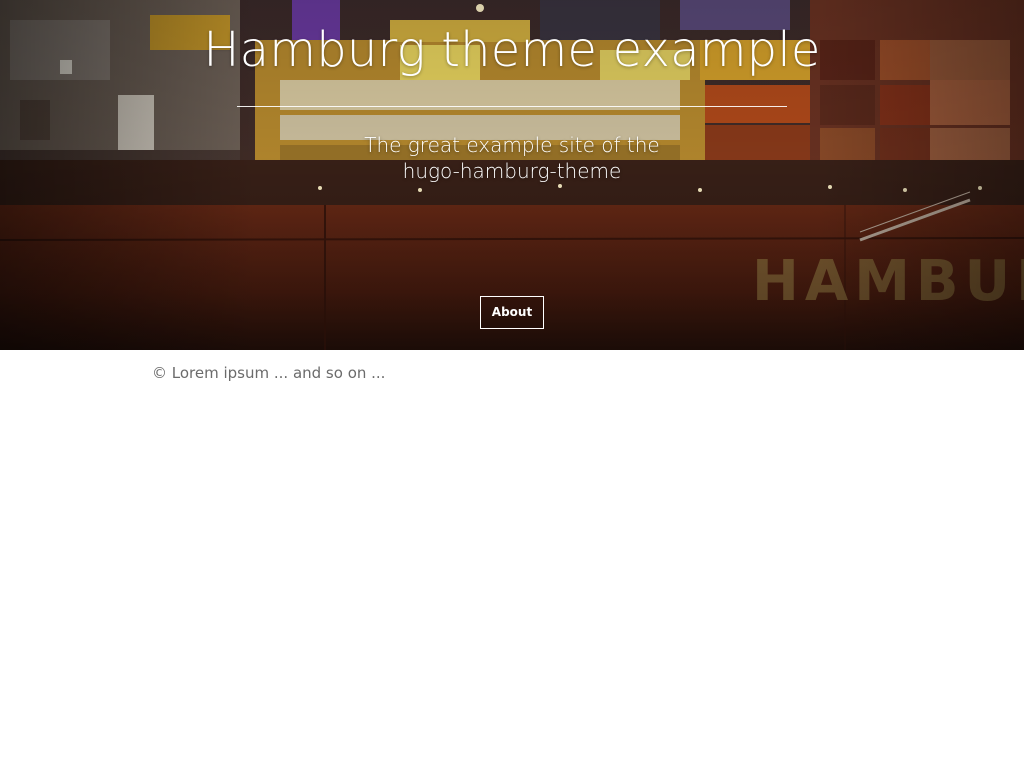  Describe the element at coordinates (512, 50) in the screenshot. I see `site-title: Hamburg theme example` at that location.